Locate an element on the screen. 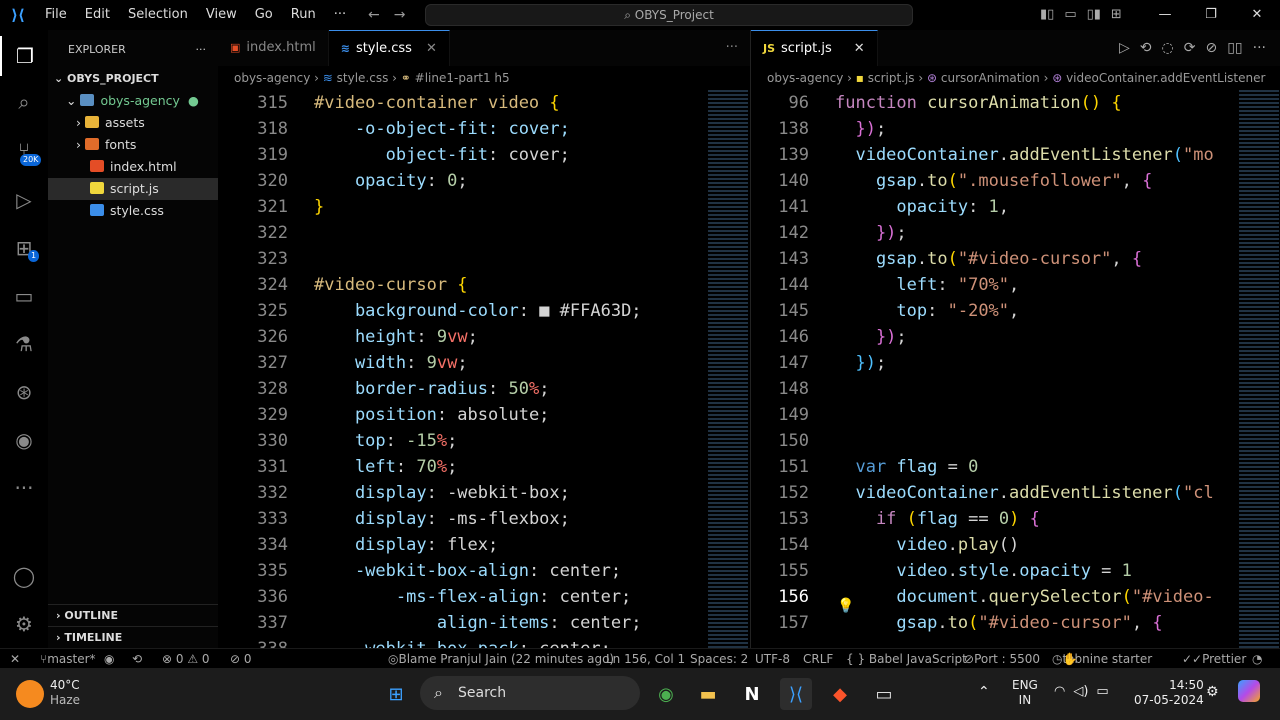  cursor-position: Ln 156, Col 1 is located at coordinates (645, 659).